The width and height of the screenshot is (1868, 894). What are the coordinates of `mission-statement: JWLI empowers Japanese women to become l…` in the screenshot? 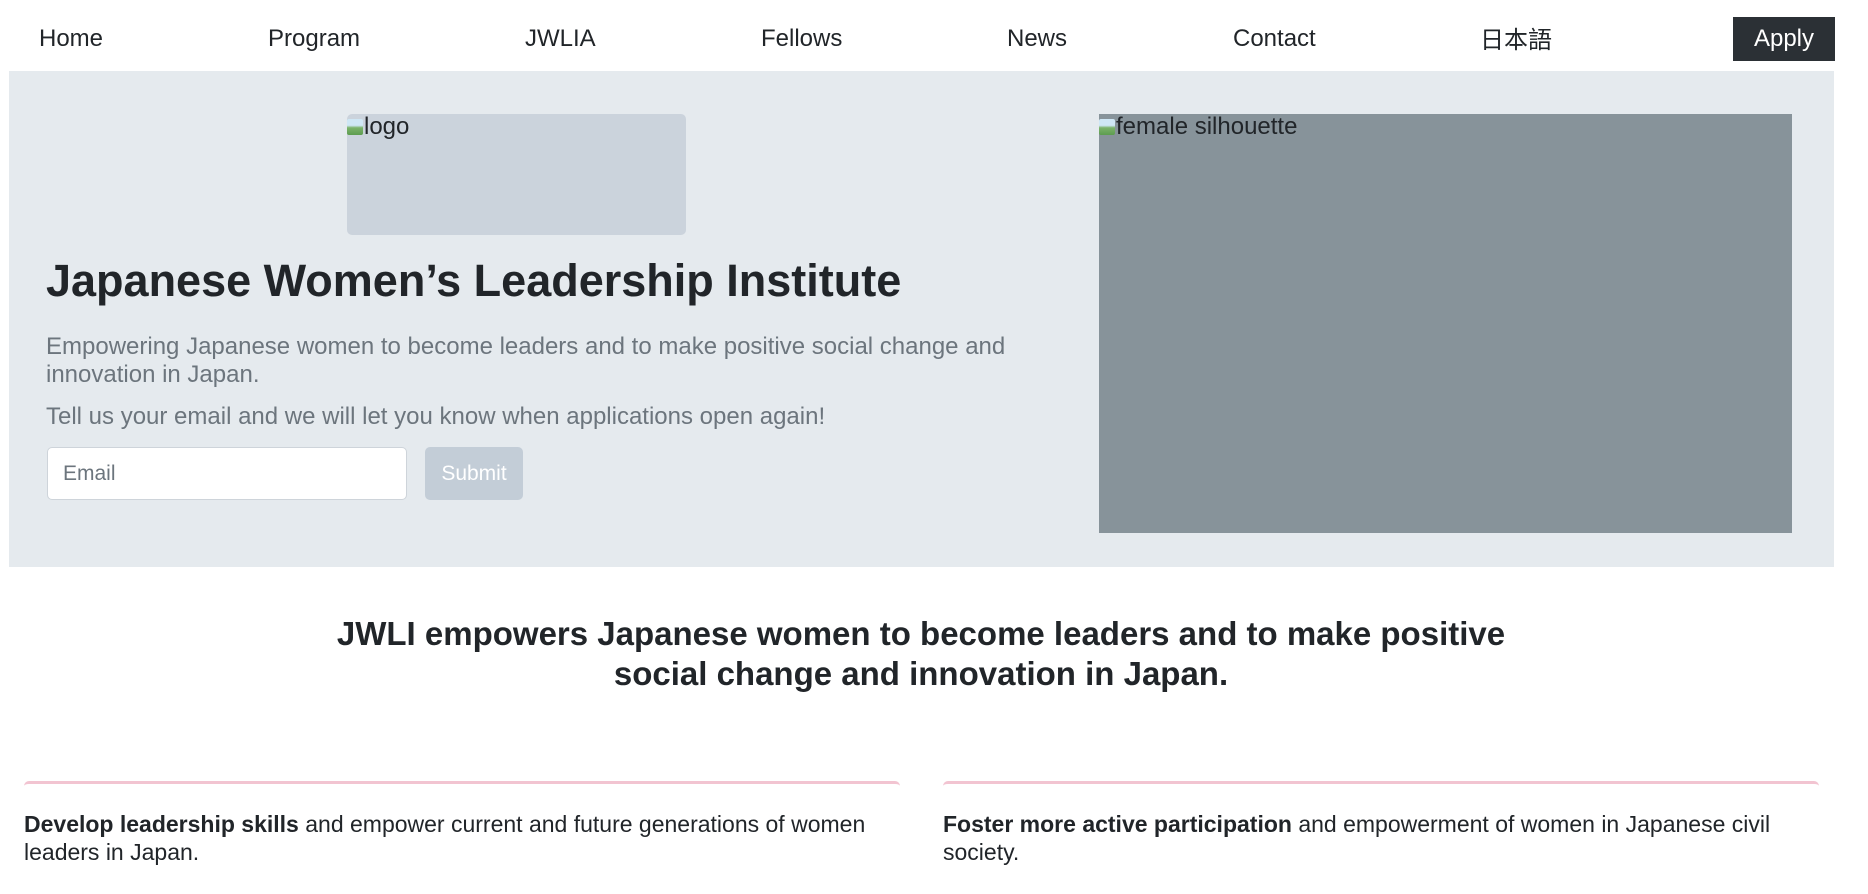 It's located at (921, 654).